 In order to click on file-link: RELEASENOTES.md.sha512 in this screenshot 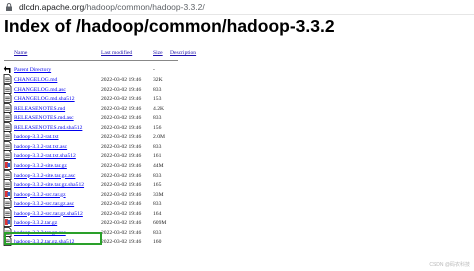, I will do `click(48, 128)`.